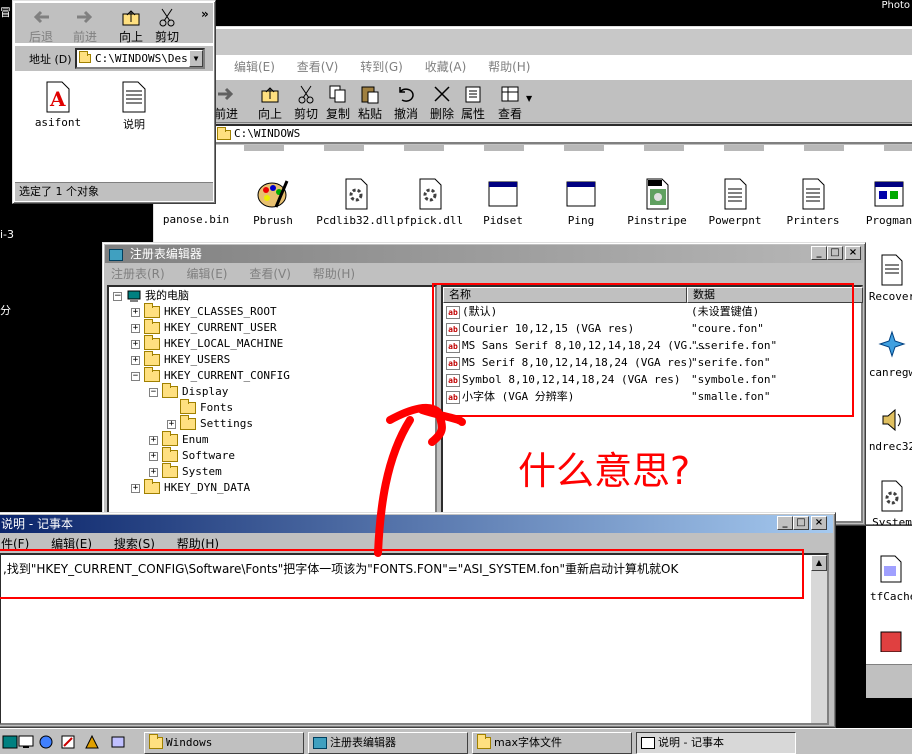 The height and width of the screenshot is (754, 912). I want to click on file-item: pfpick.dll, so click(430, 202).